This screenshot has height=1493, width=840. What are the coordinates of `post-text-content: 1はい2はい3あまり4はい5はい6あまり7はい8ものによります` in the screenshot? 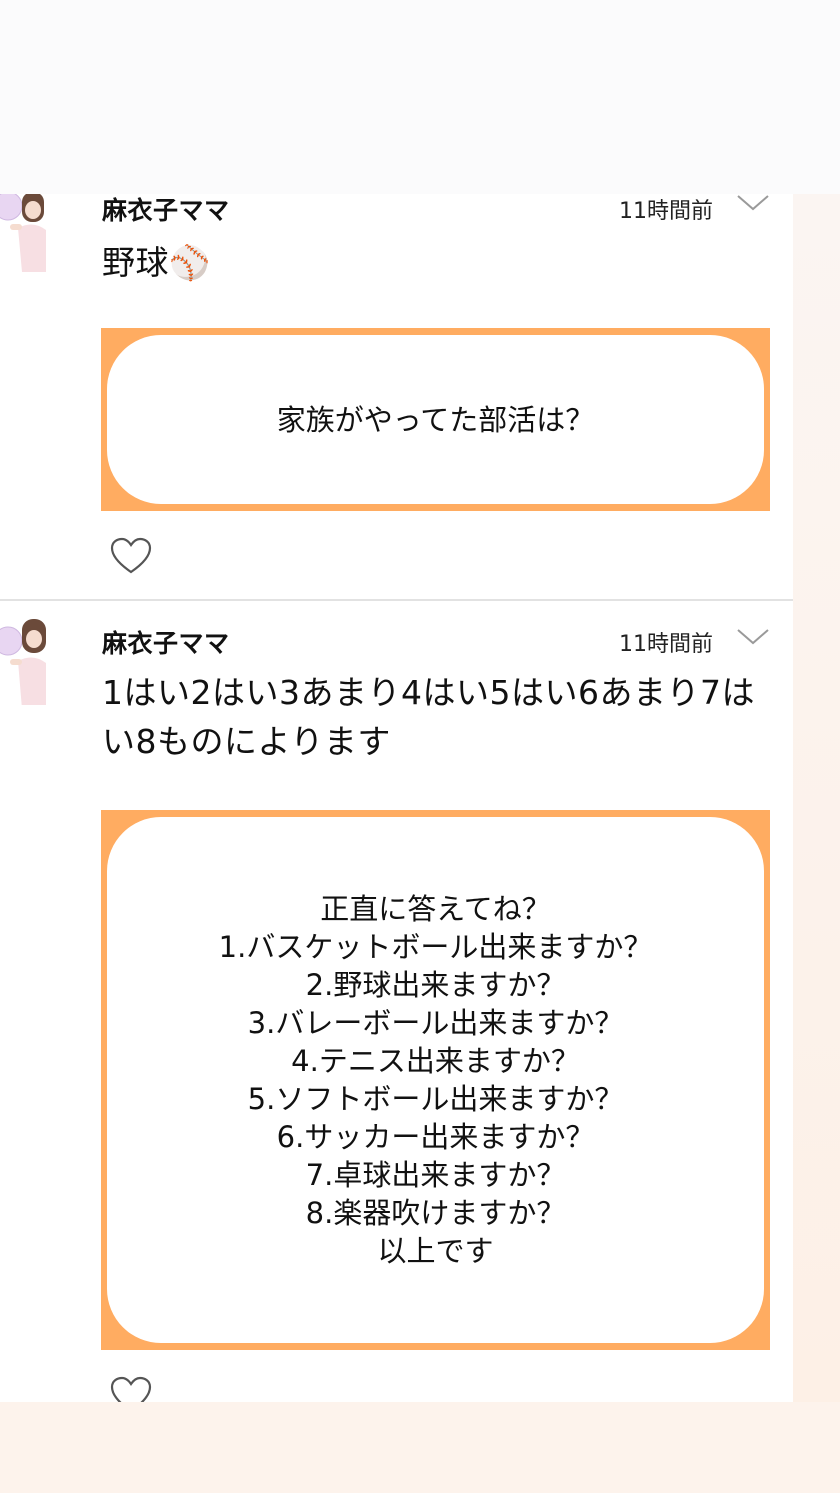 It's located at (428, 717).